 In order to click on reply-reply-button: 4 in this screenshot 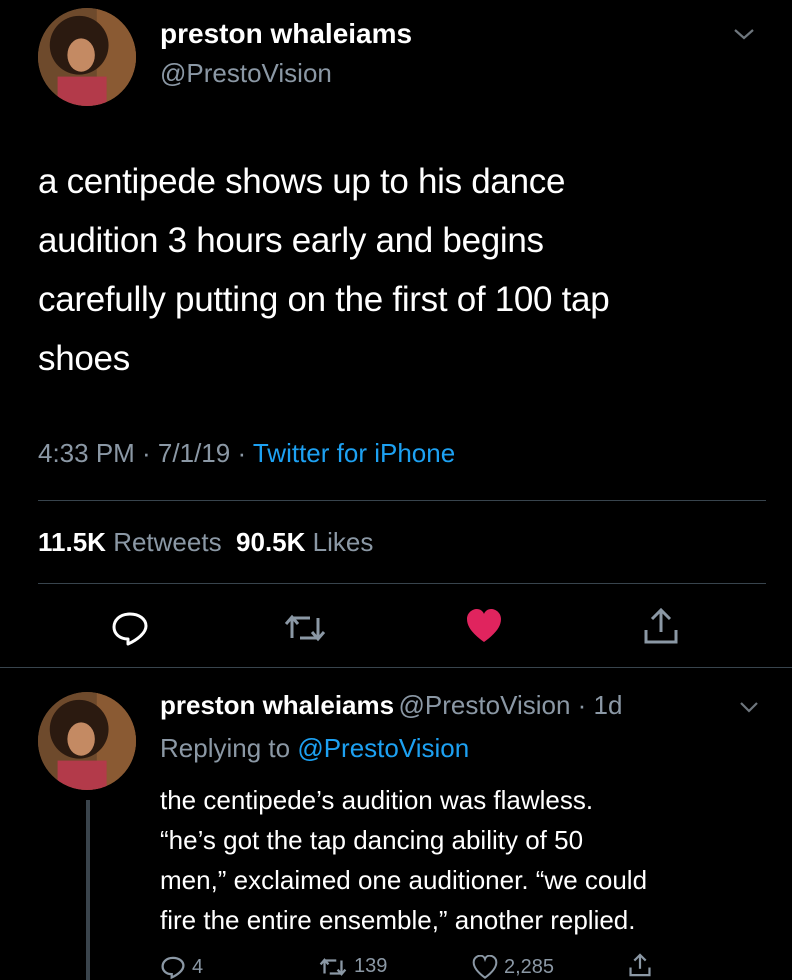, I will do `click(181, 967)`.